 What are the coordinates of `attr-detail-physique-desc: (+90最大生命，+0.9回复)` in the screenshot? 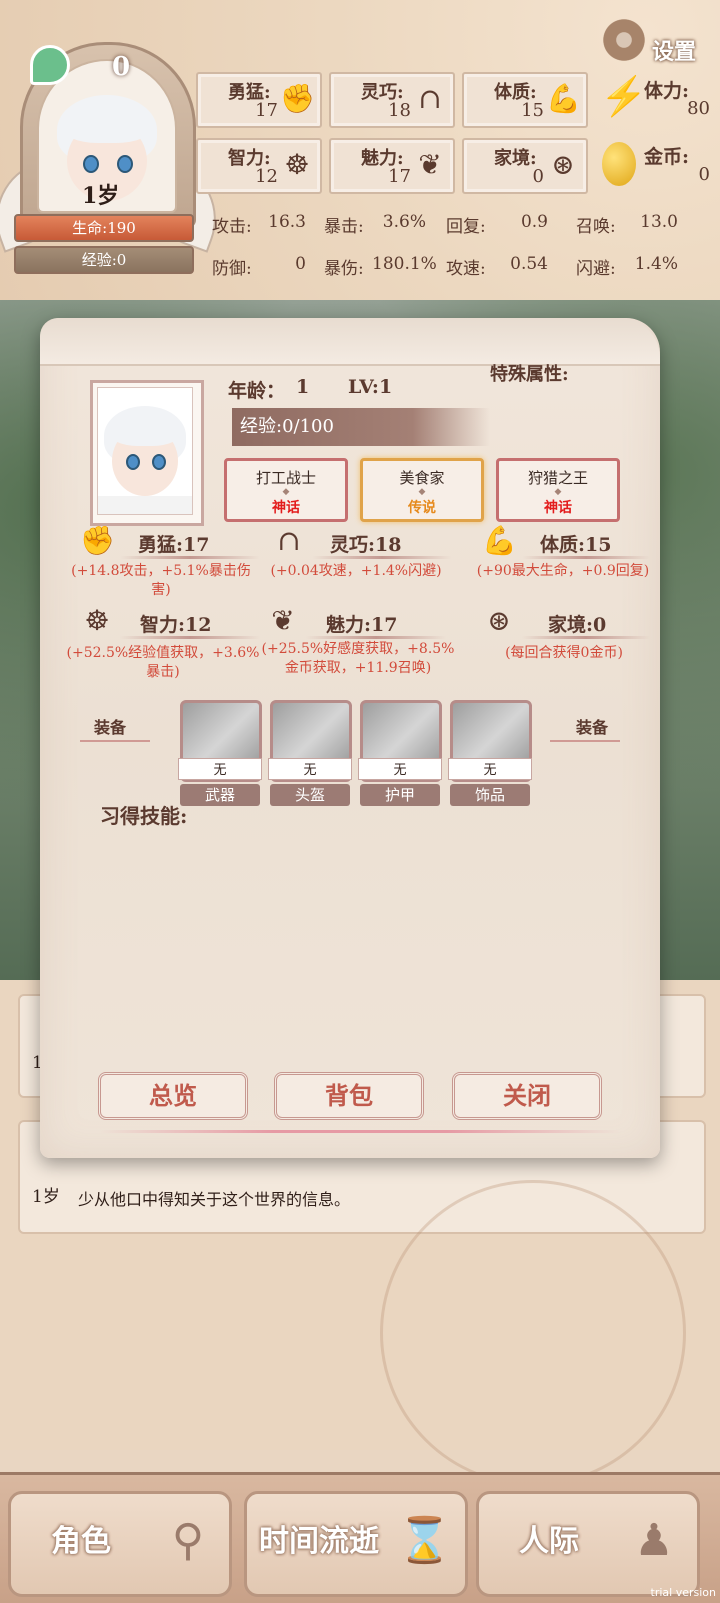 It's located at (563, 571).